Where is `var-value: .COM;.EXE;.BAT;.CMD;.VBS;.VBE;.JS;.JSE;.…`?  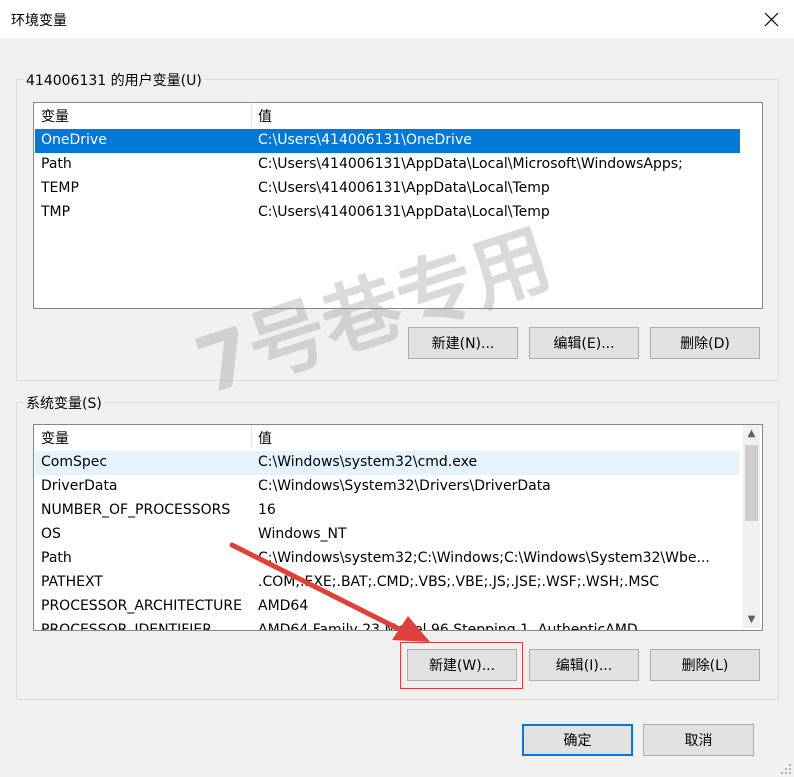 var-value: .COM;.EXE;.BAT;.CMD;.VBS;.VBE;.JS;.JSE;.… is located at coordinates (459, 582).